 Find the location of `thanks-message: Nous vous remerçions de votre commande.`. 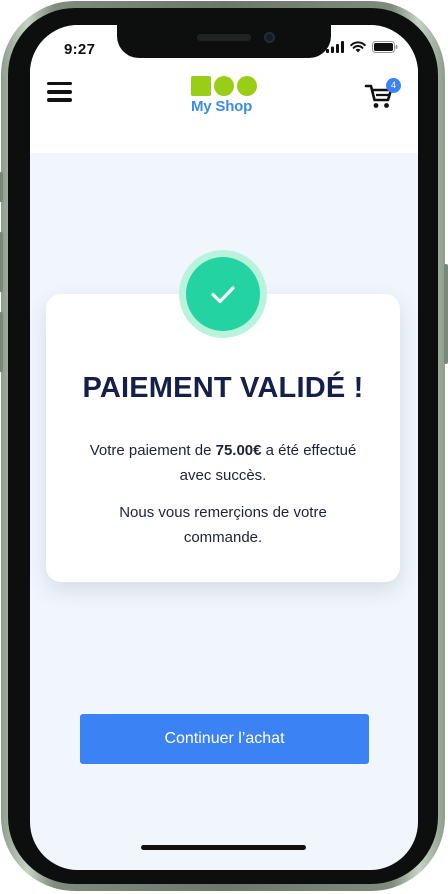

thanks-message: Nous vous remerçions de votre commande. is located at coordinates (223, 525).